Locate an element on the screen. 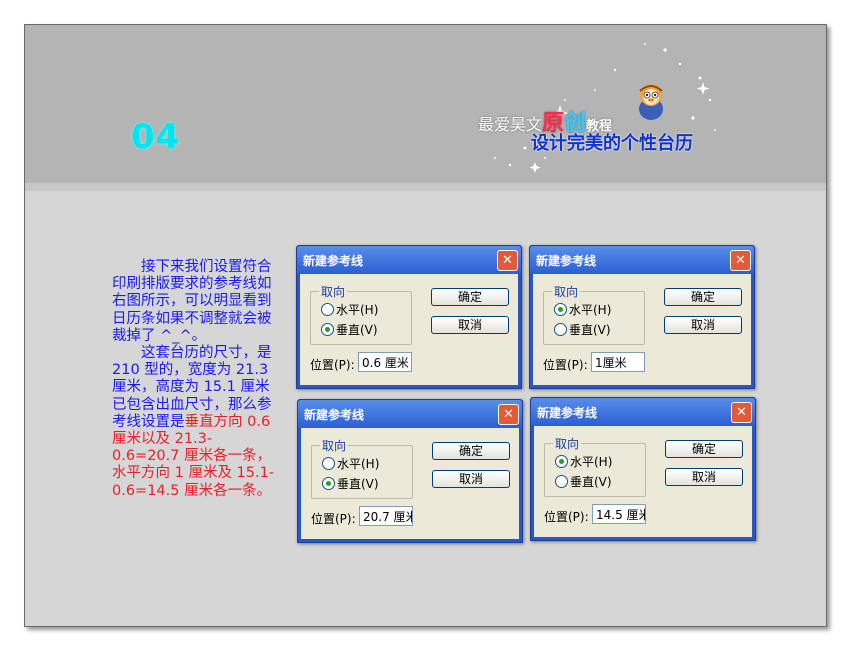 Image resolution: width=850 pixels, height=650 pixels. position-input: 14.5 厘米 is located at coordinates (619, 514).